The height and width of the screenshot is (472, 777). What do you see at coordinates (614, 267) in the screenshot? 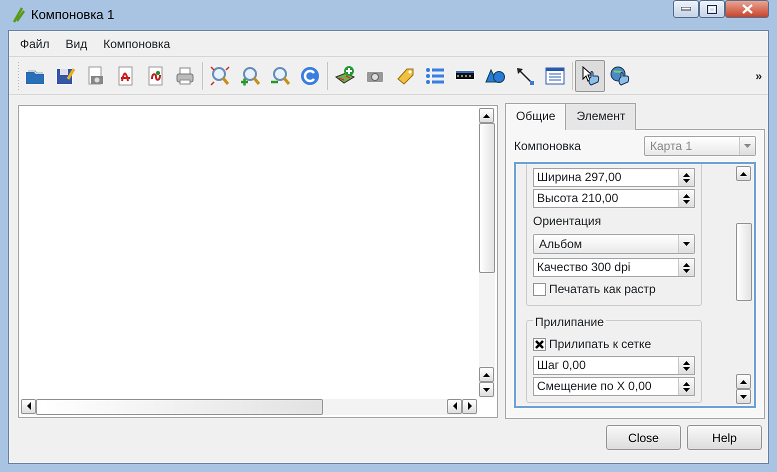
I see `spin-field: Качество 300 dpi` at bounding box center [614, 267].